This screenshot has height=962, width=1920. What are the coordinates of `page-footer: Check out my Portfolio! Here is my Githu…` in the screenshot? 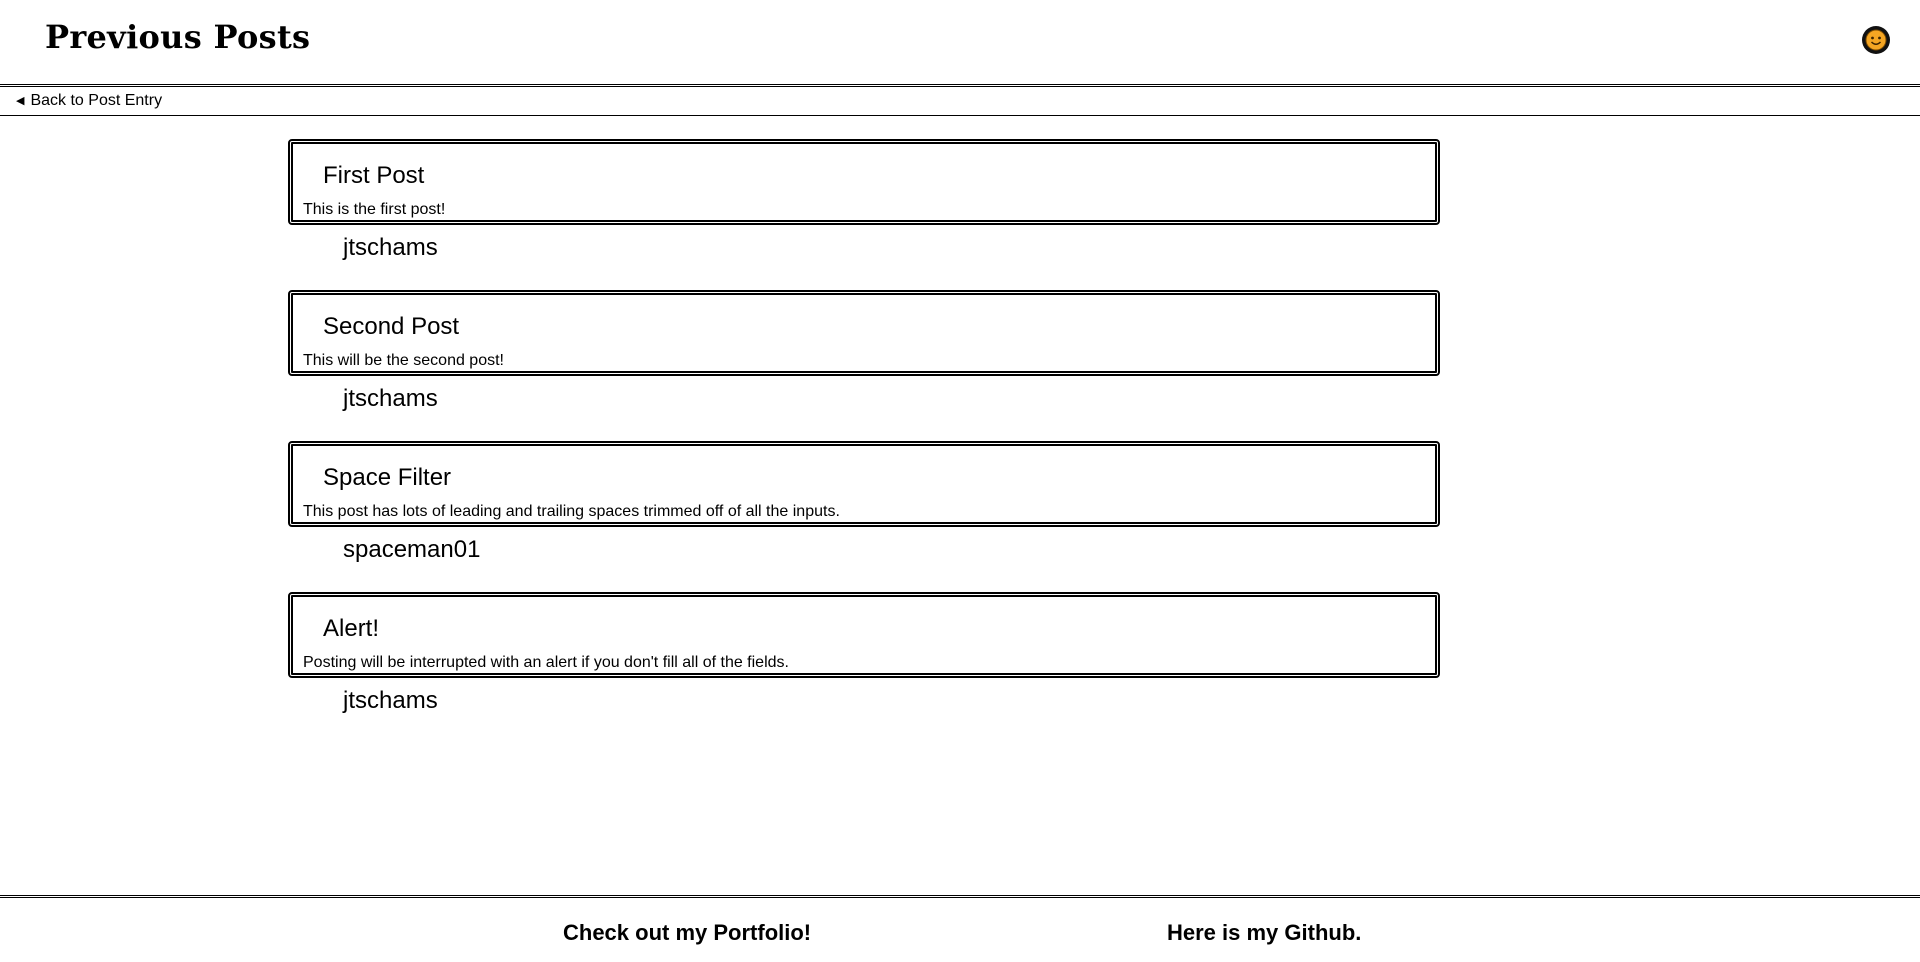 It's located at (960, 926).